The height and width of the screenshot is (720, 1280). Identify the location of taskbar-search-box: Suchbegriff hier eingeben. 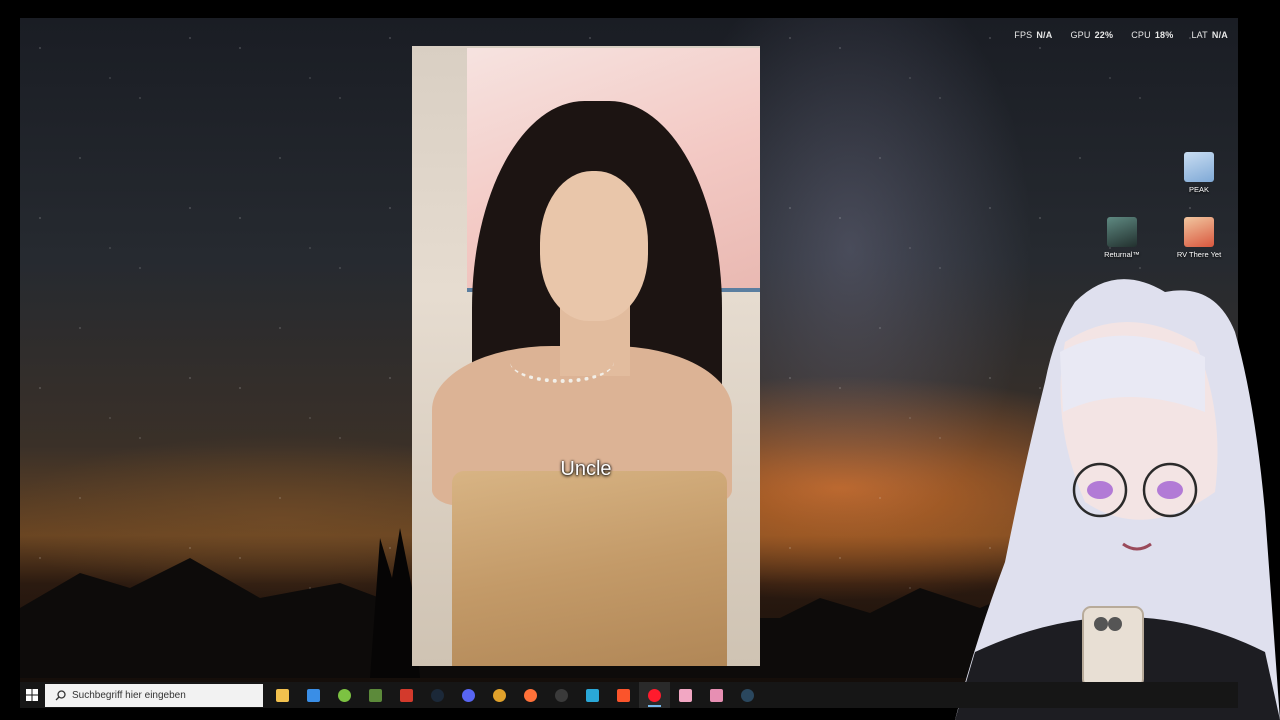
(154, 695).